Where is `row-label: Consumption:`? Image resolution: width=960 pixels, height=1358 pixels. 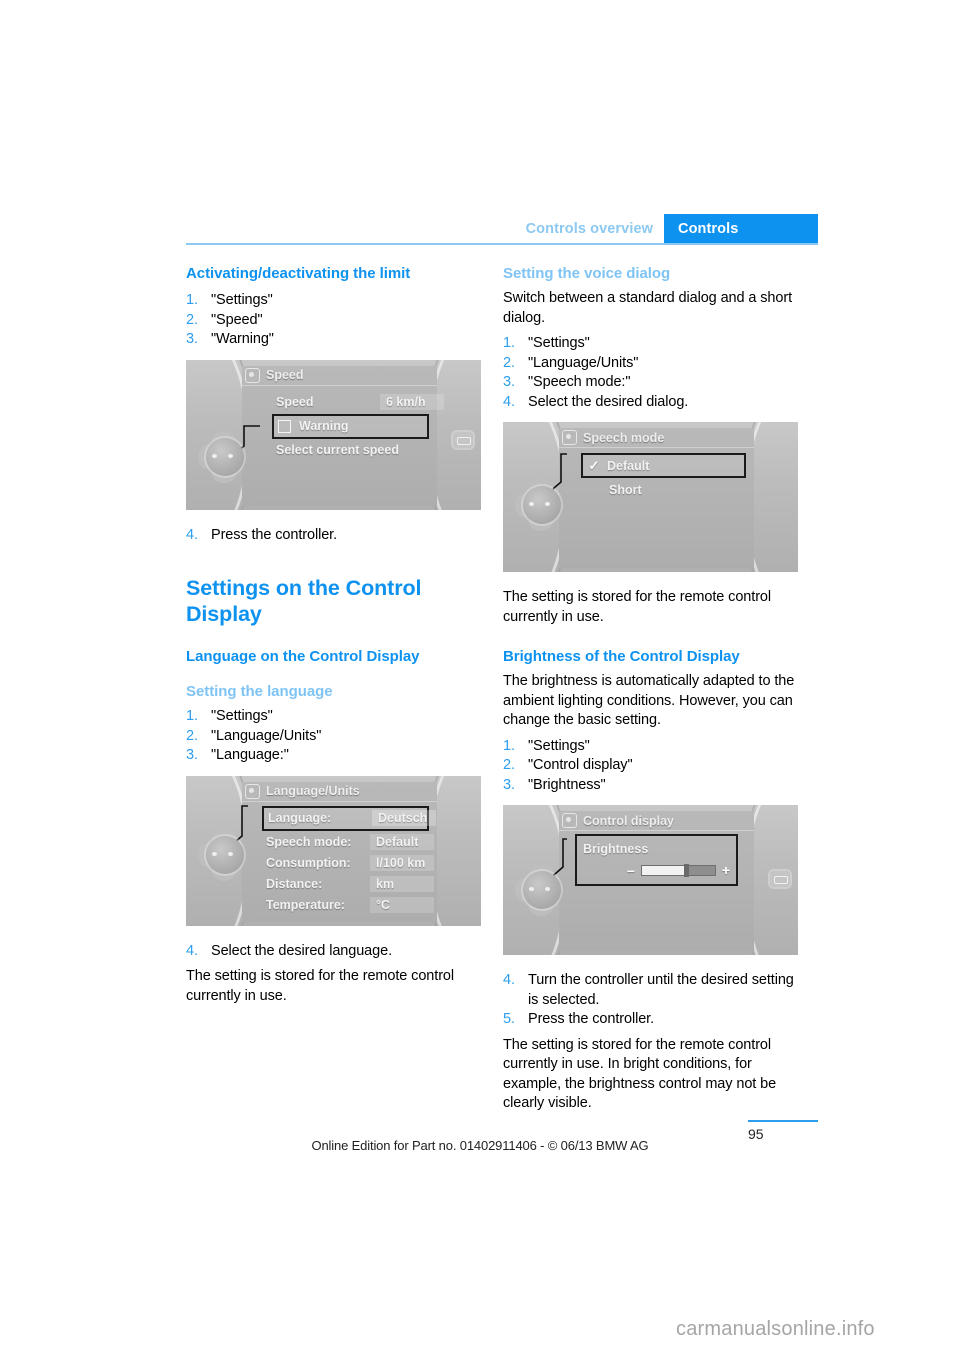
row-label: Consumption: is located at coordinates (308, 863).